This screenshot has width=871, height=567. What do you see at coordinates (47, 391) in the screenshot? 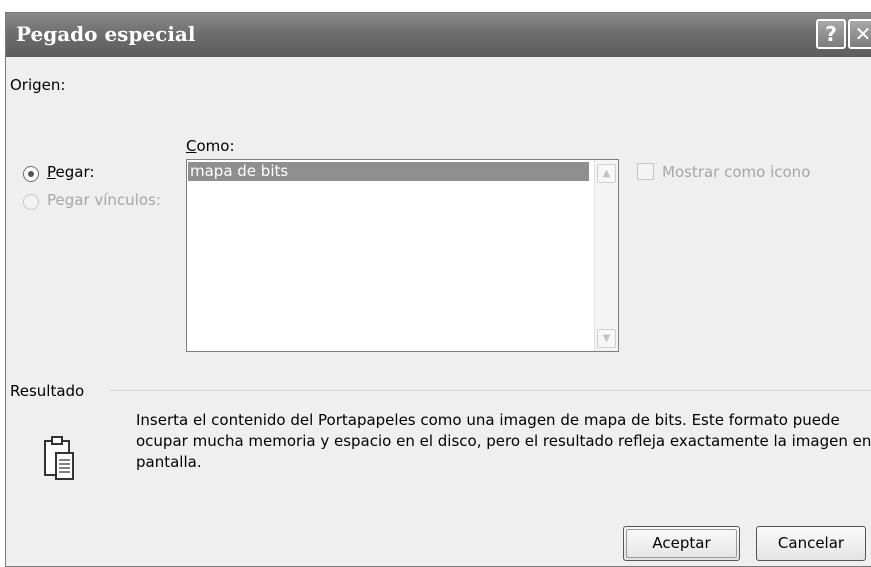
I see `result-label: Resultado` at bounding box center [47, 391].